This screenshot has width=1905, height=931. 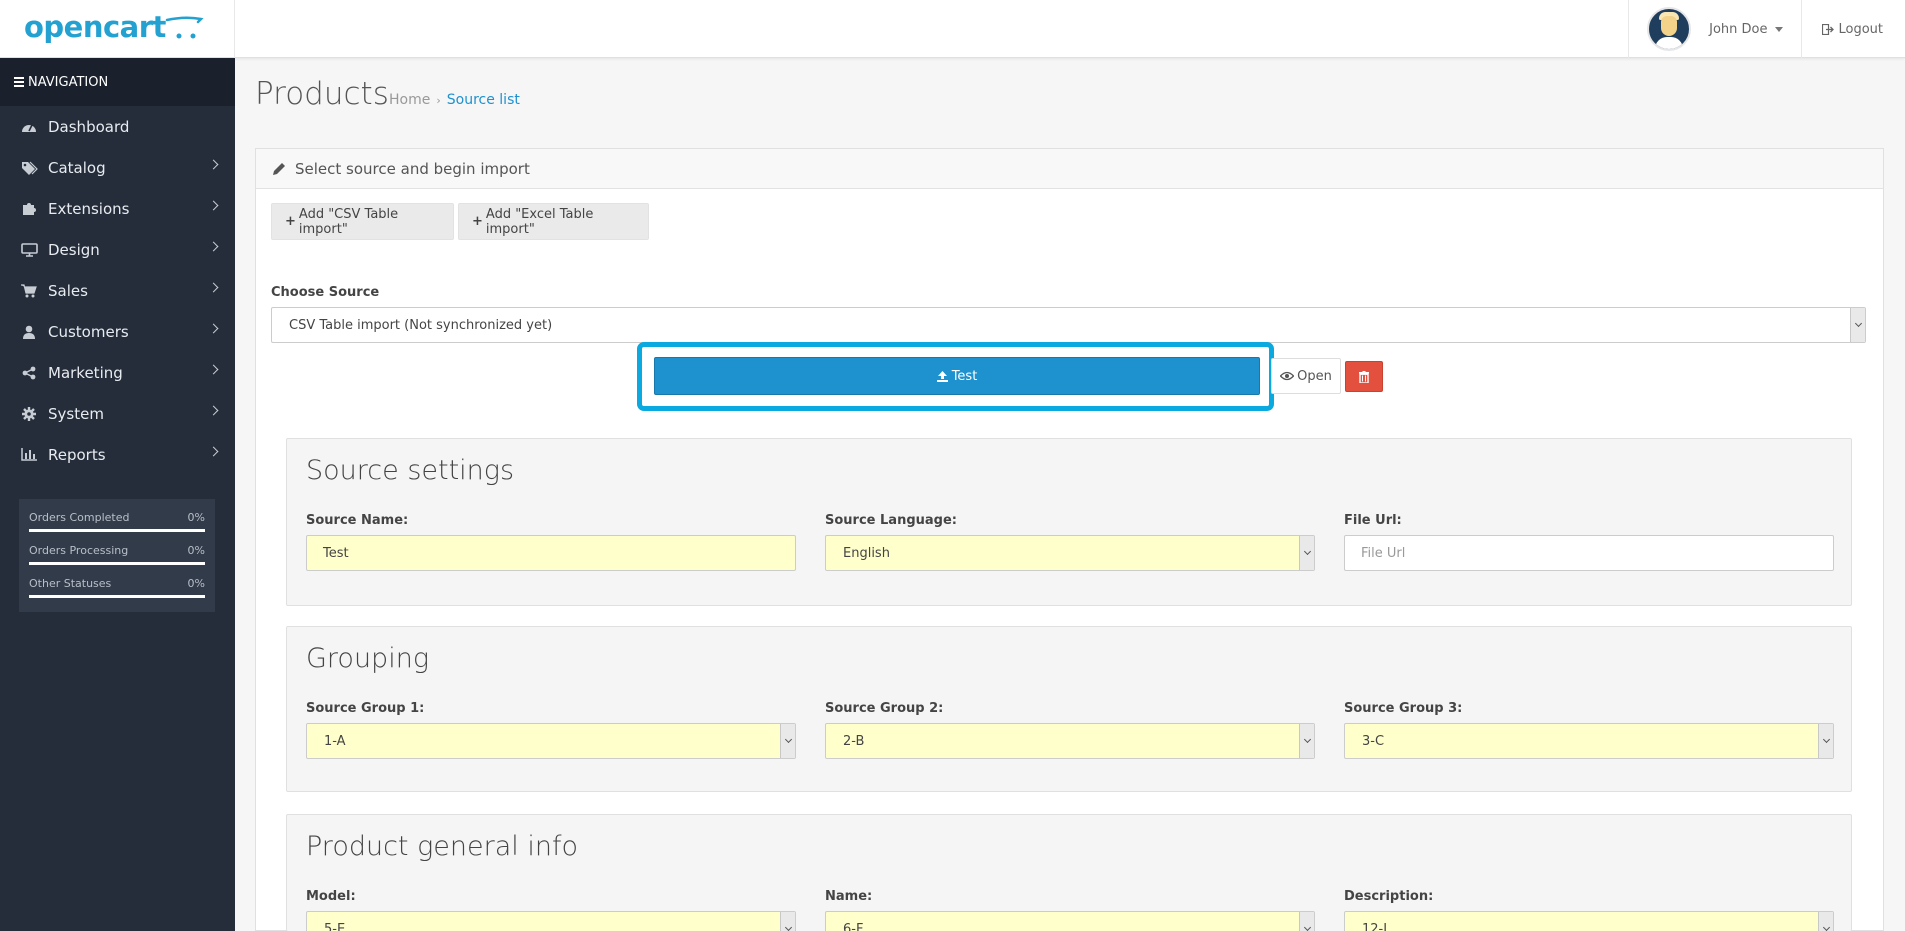 I want to click on user-menu: John Doe, so click(x=1714, y=29).